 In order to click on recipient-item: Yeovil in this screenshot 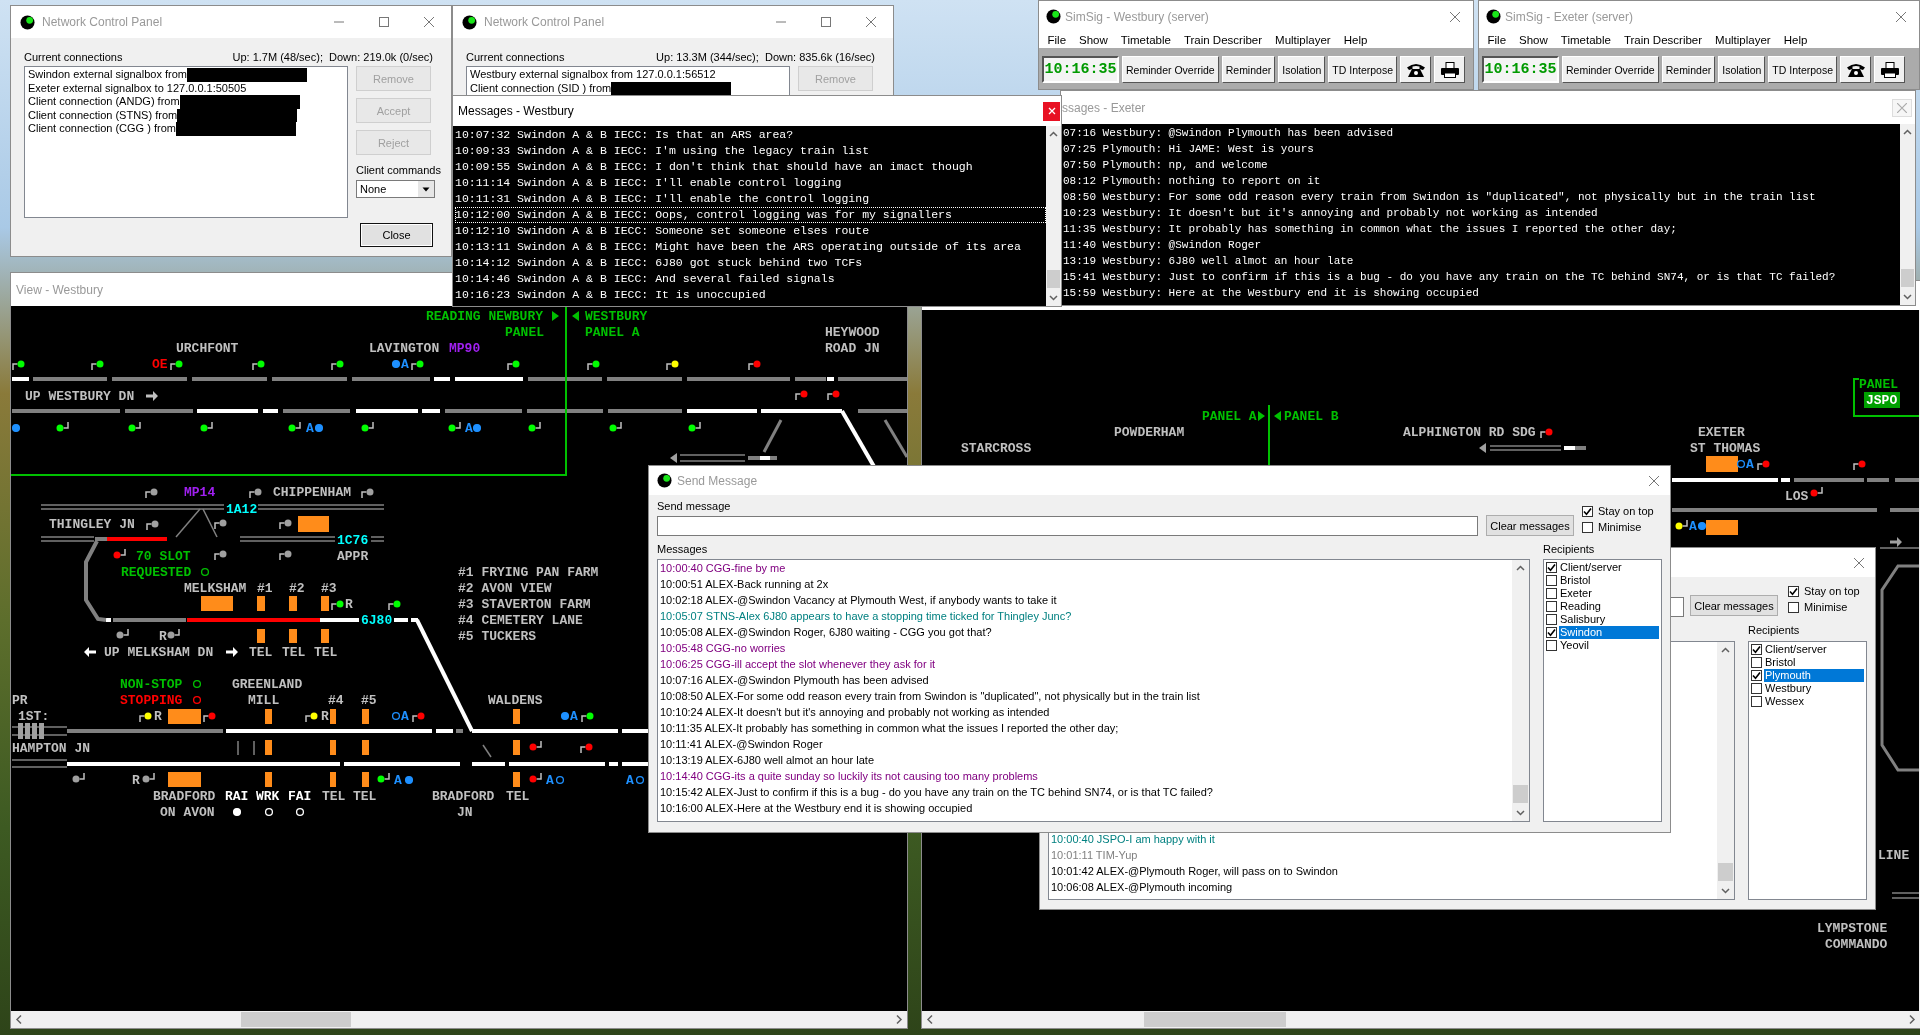, I will do `click(1609, 645)`.